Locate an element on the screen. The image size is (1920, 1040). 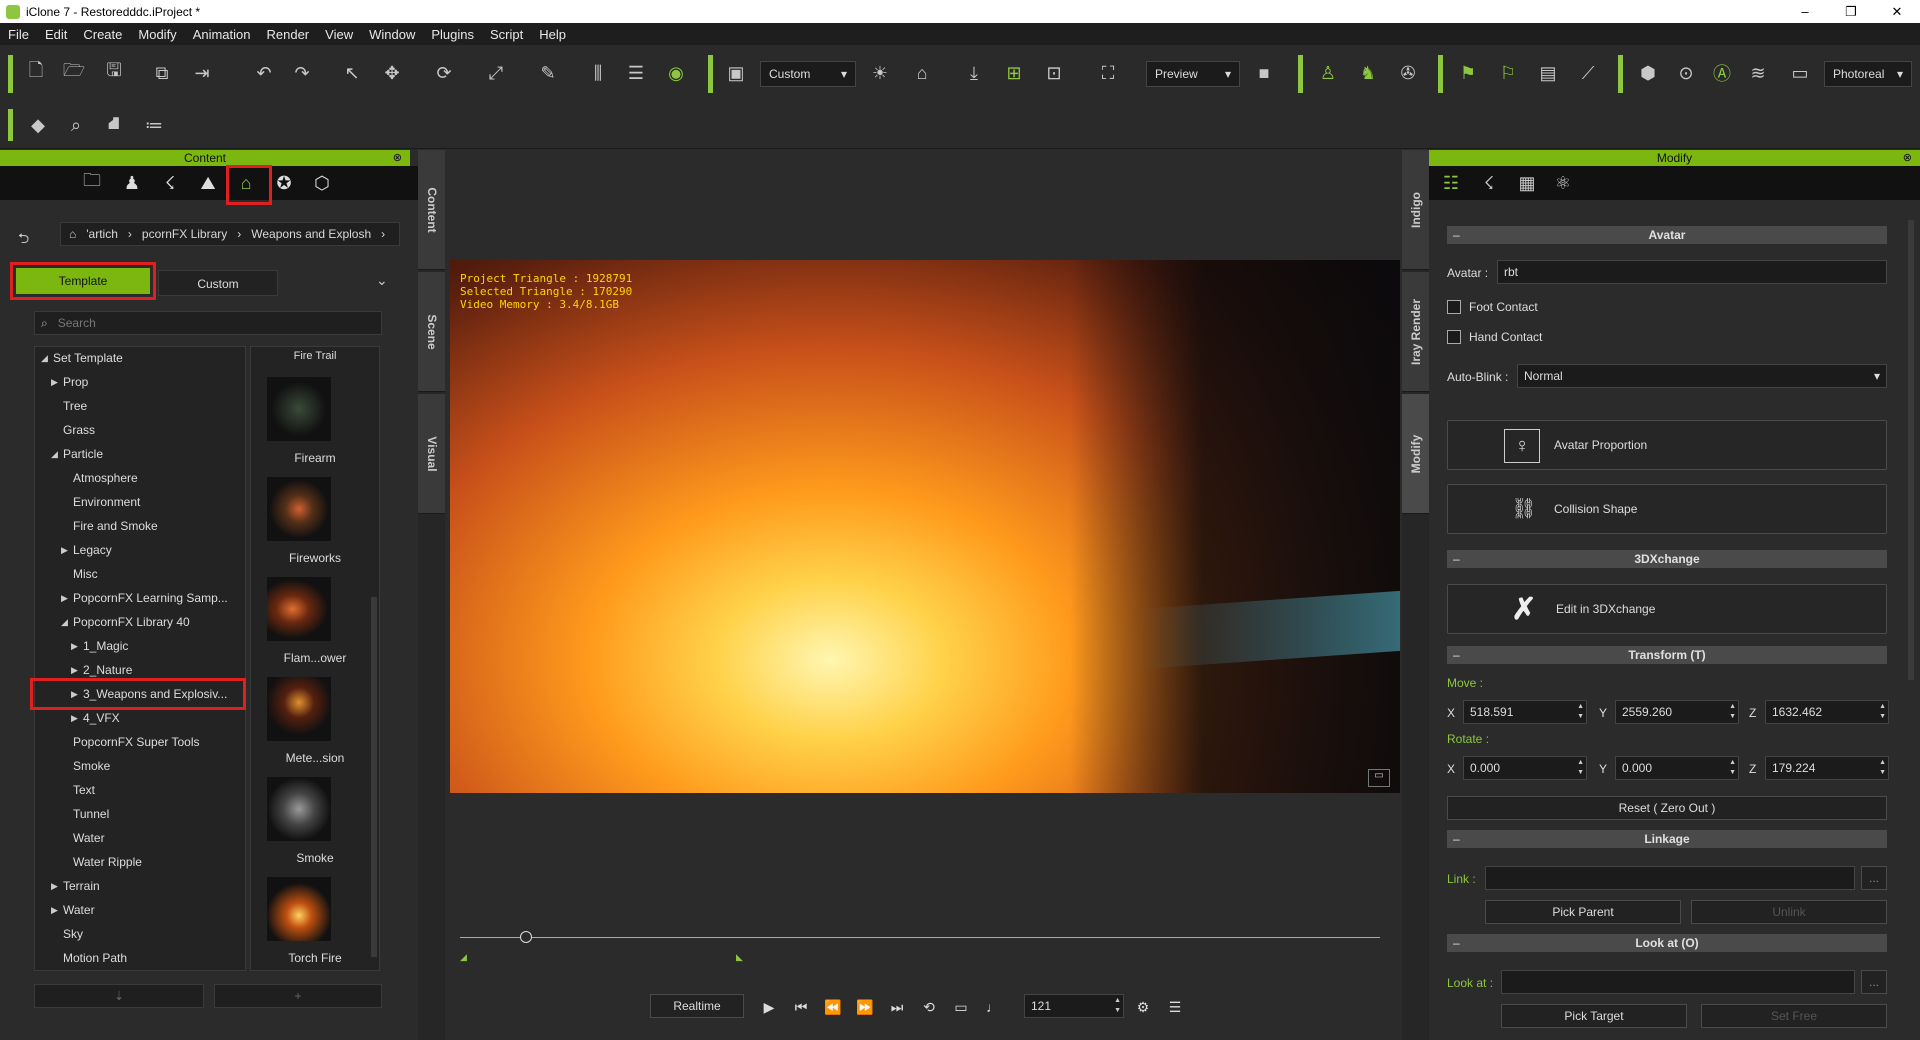
tree-item: Water Ripple is located at coordinates (107, 862).